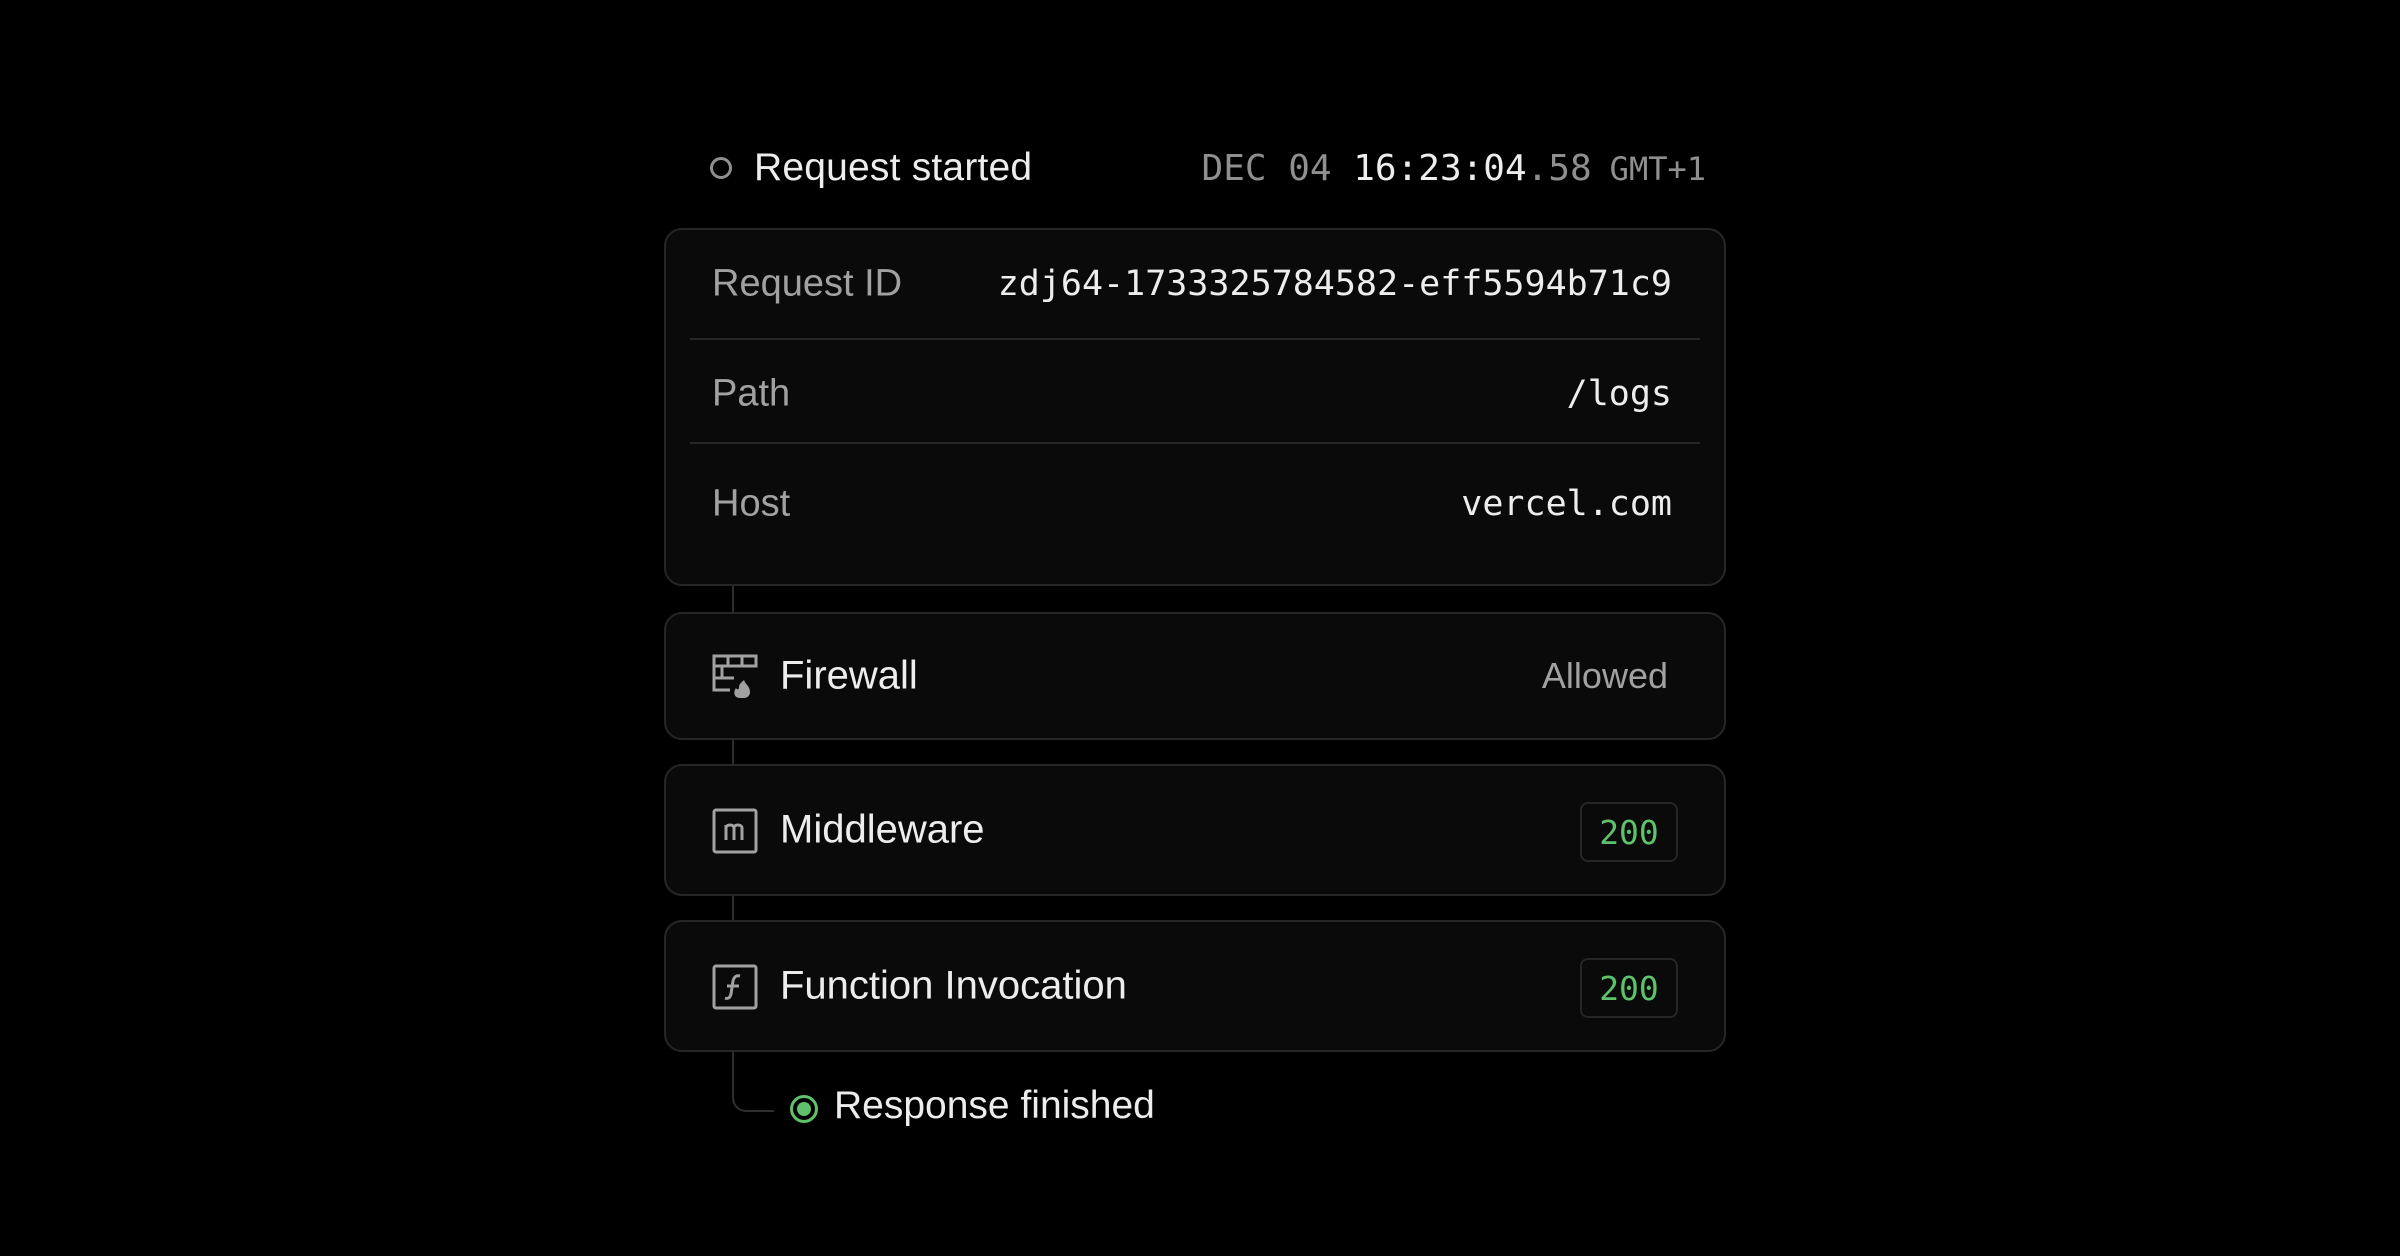 This screenshot has height=1256, width=2400. What do you see at coordinates (753, 1082) in the screenshot?
I see `connector-elbow` at bounding box center [753, 1082].